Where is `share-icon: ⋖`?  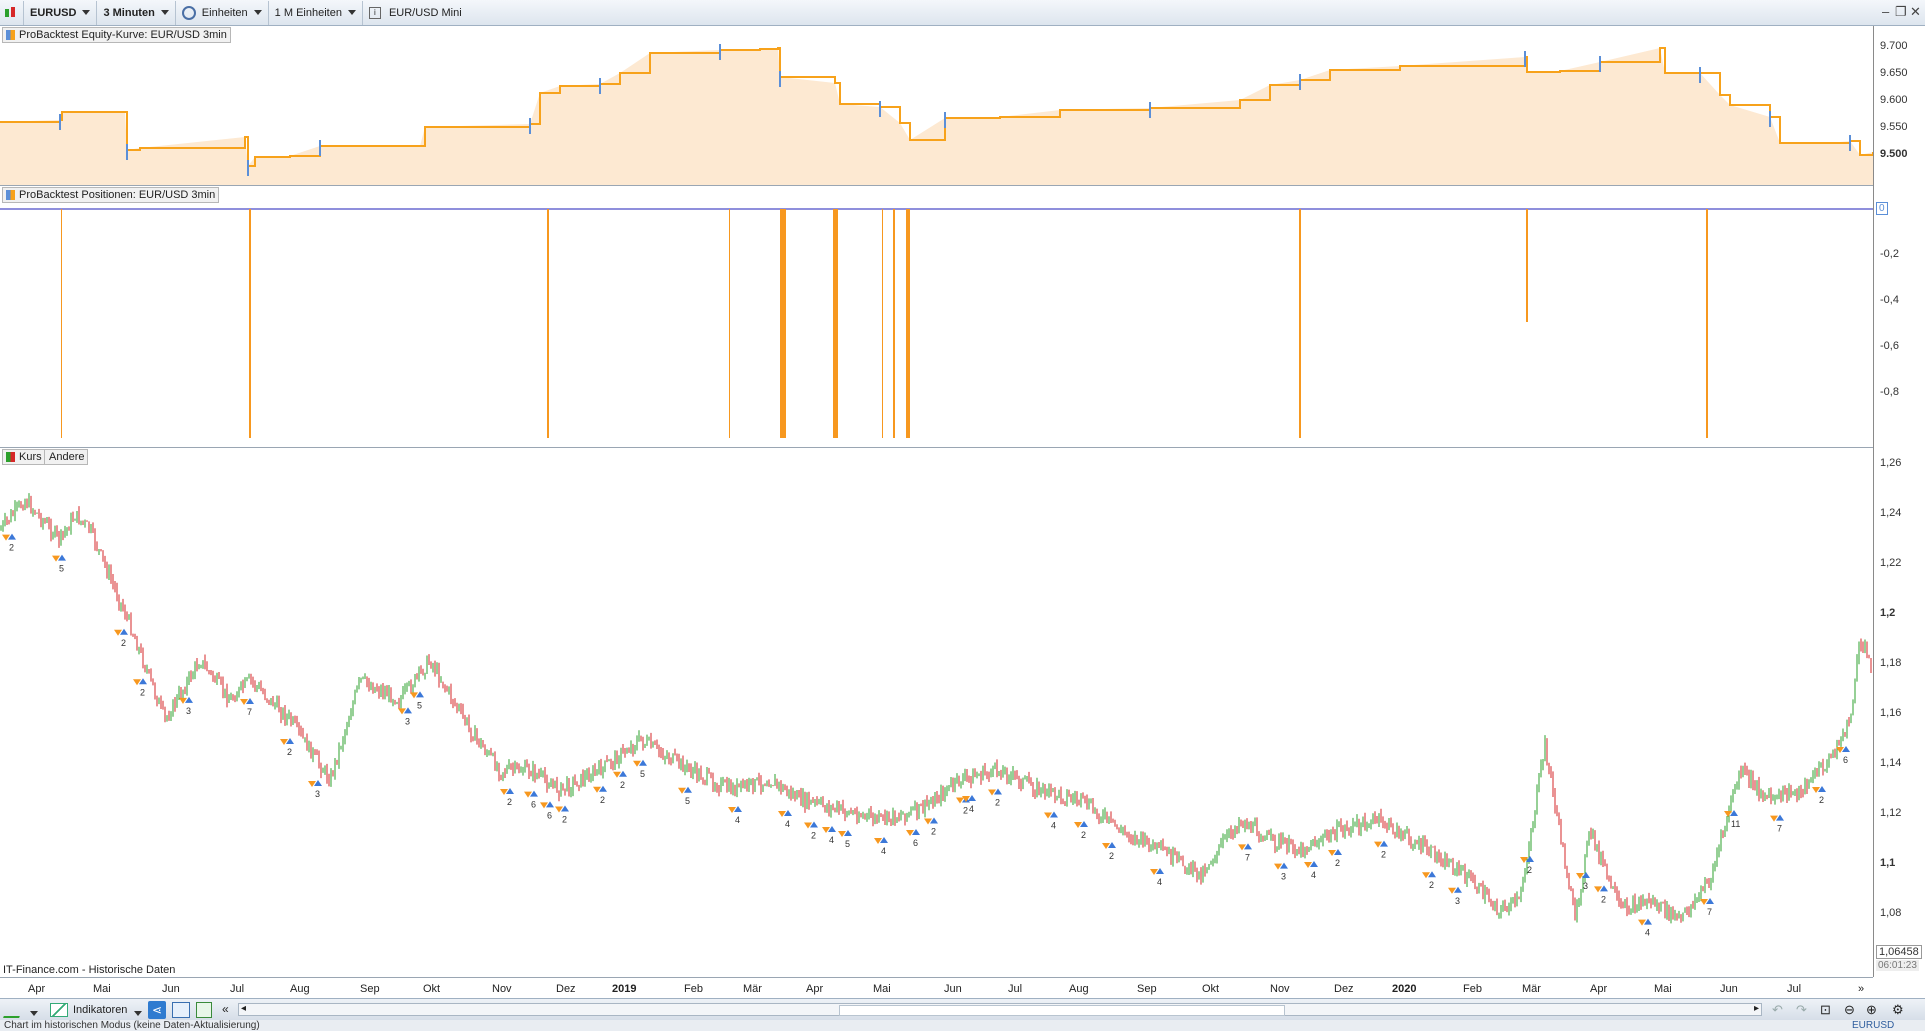 share-icon: ⋖ is located at coordinates (157, 1010).